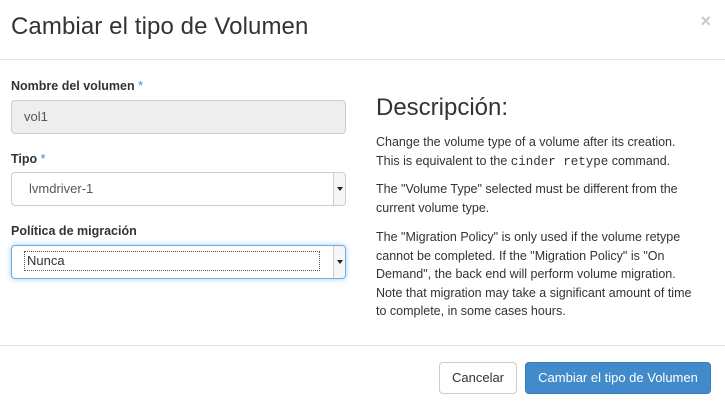 This screenshot has height=405, width=725. I want to click on volume-name-label: Nombre del volumen *, so click(77, 86).